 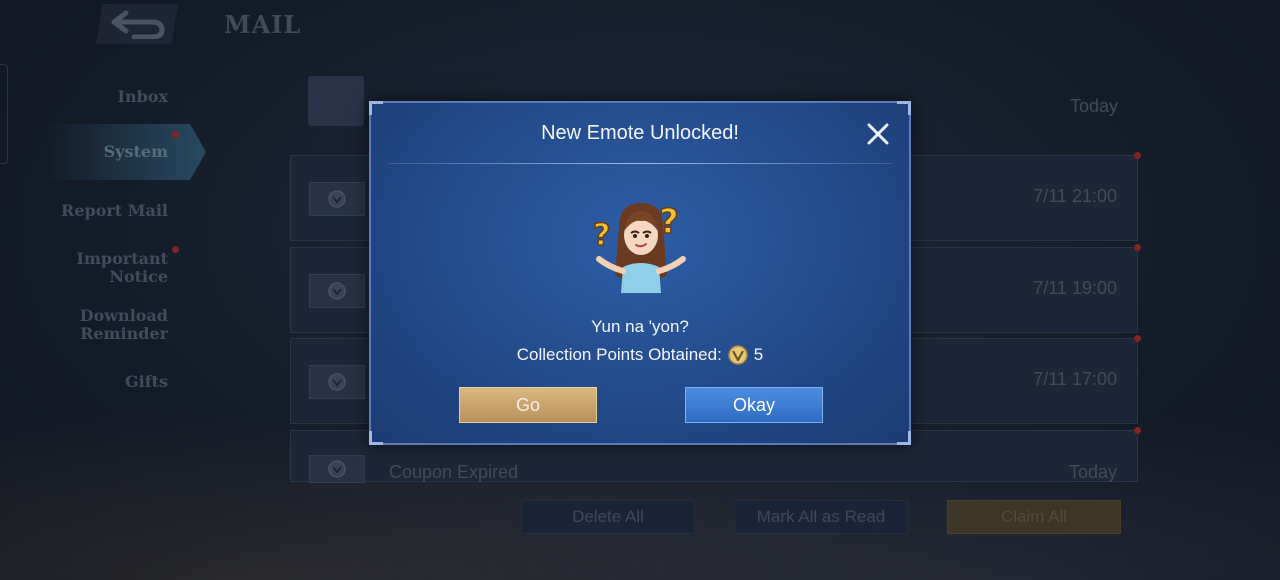 I want to click on collection-points-line: Collection Points Obtained: 5, so click(x=640, y=355).